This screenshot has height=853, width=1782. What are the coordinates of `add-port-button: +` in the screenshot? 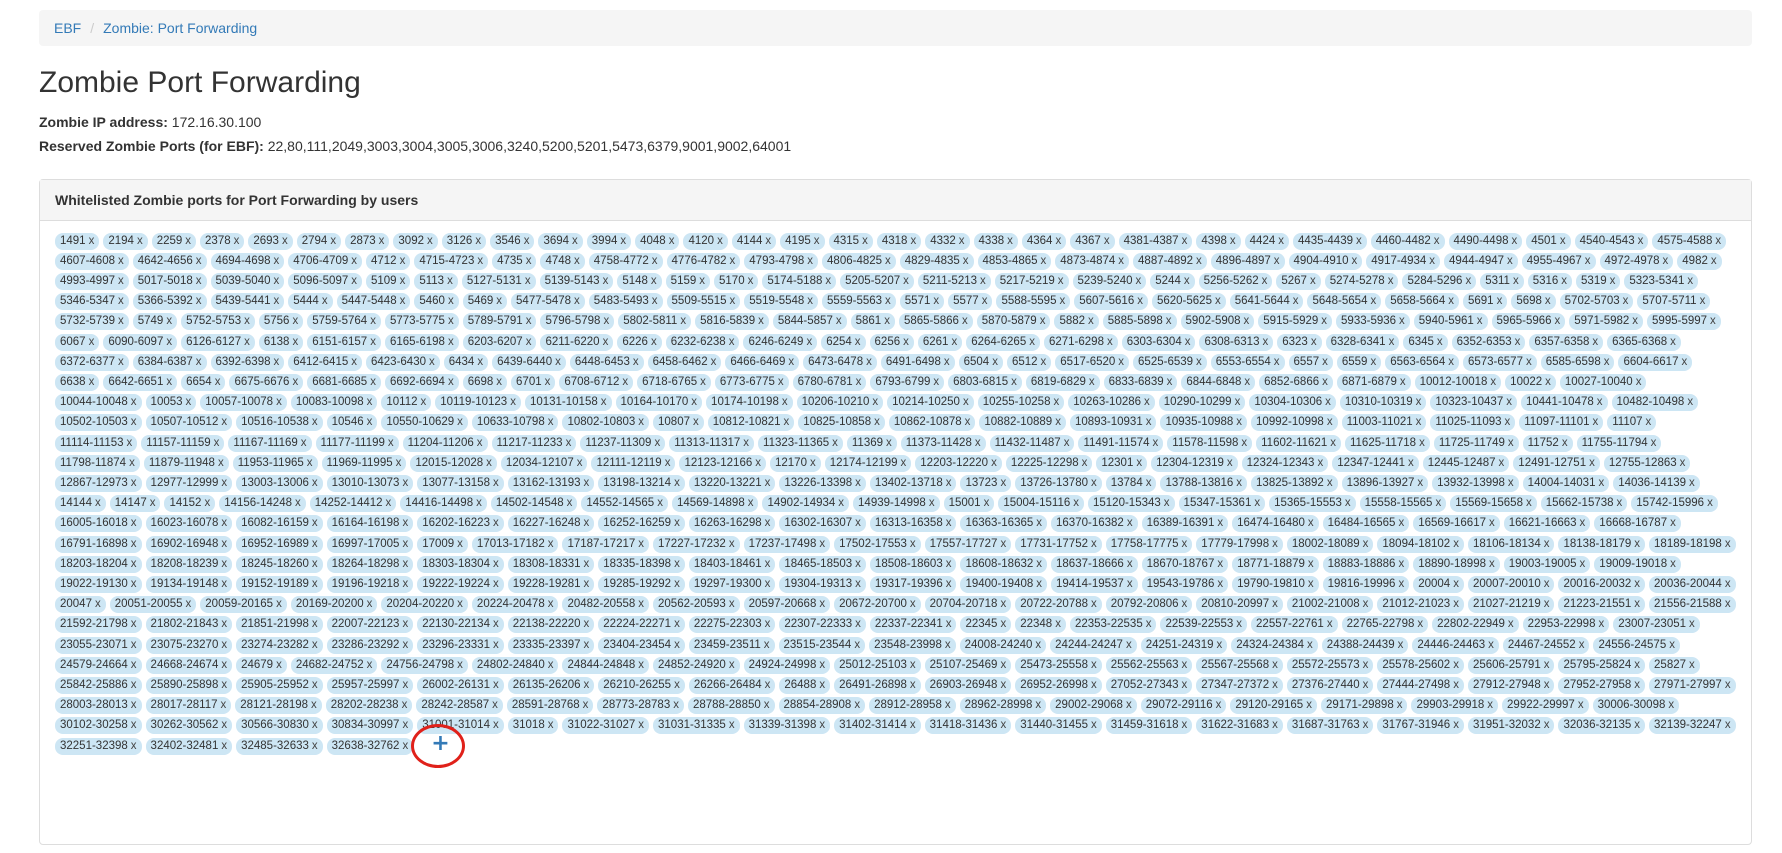 It's located at (440, 744).